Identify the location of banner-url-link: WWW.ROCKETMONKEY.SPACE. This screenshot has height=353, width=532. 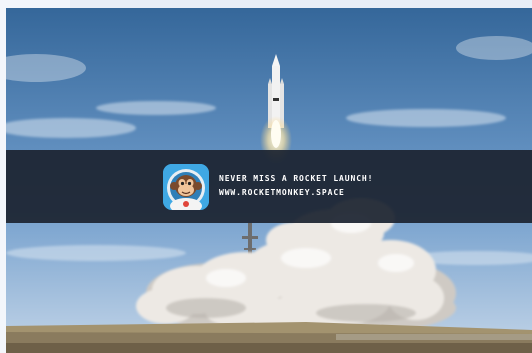
(296, 193).